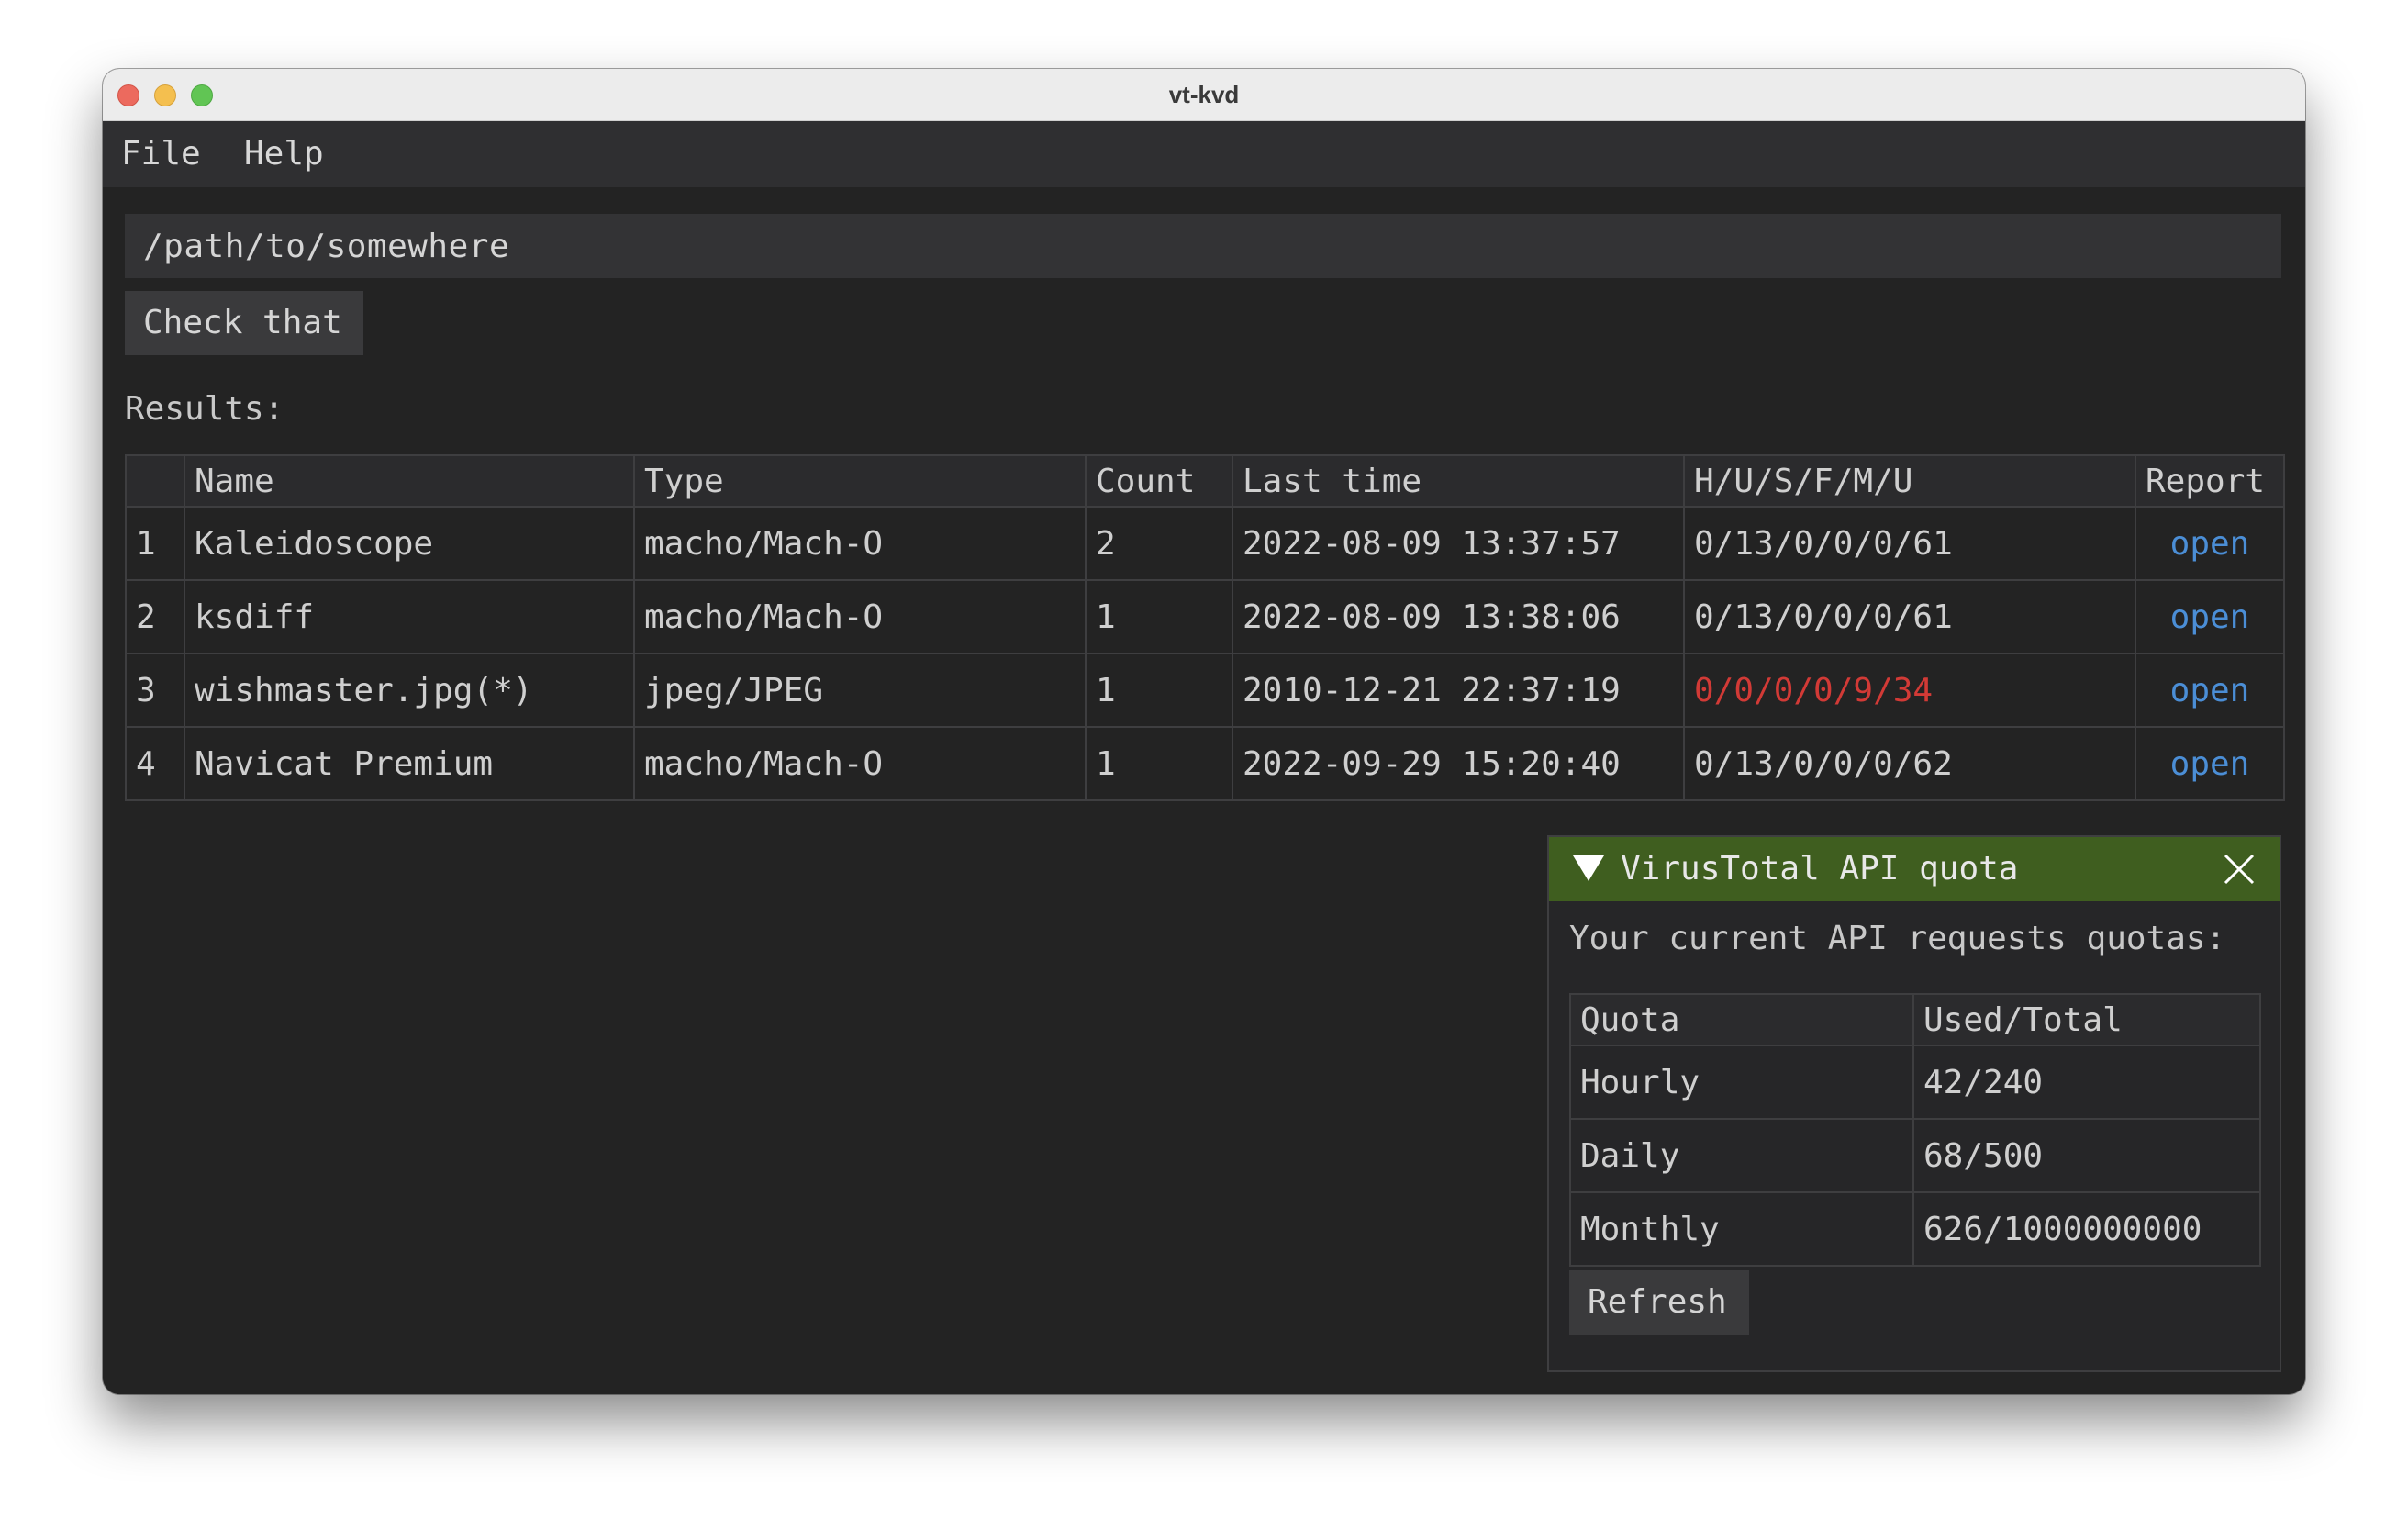  I want to click on menu-help: Help, so click(284, 154).